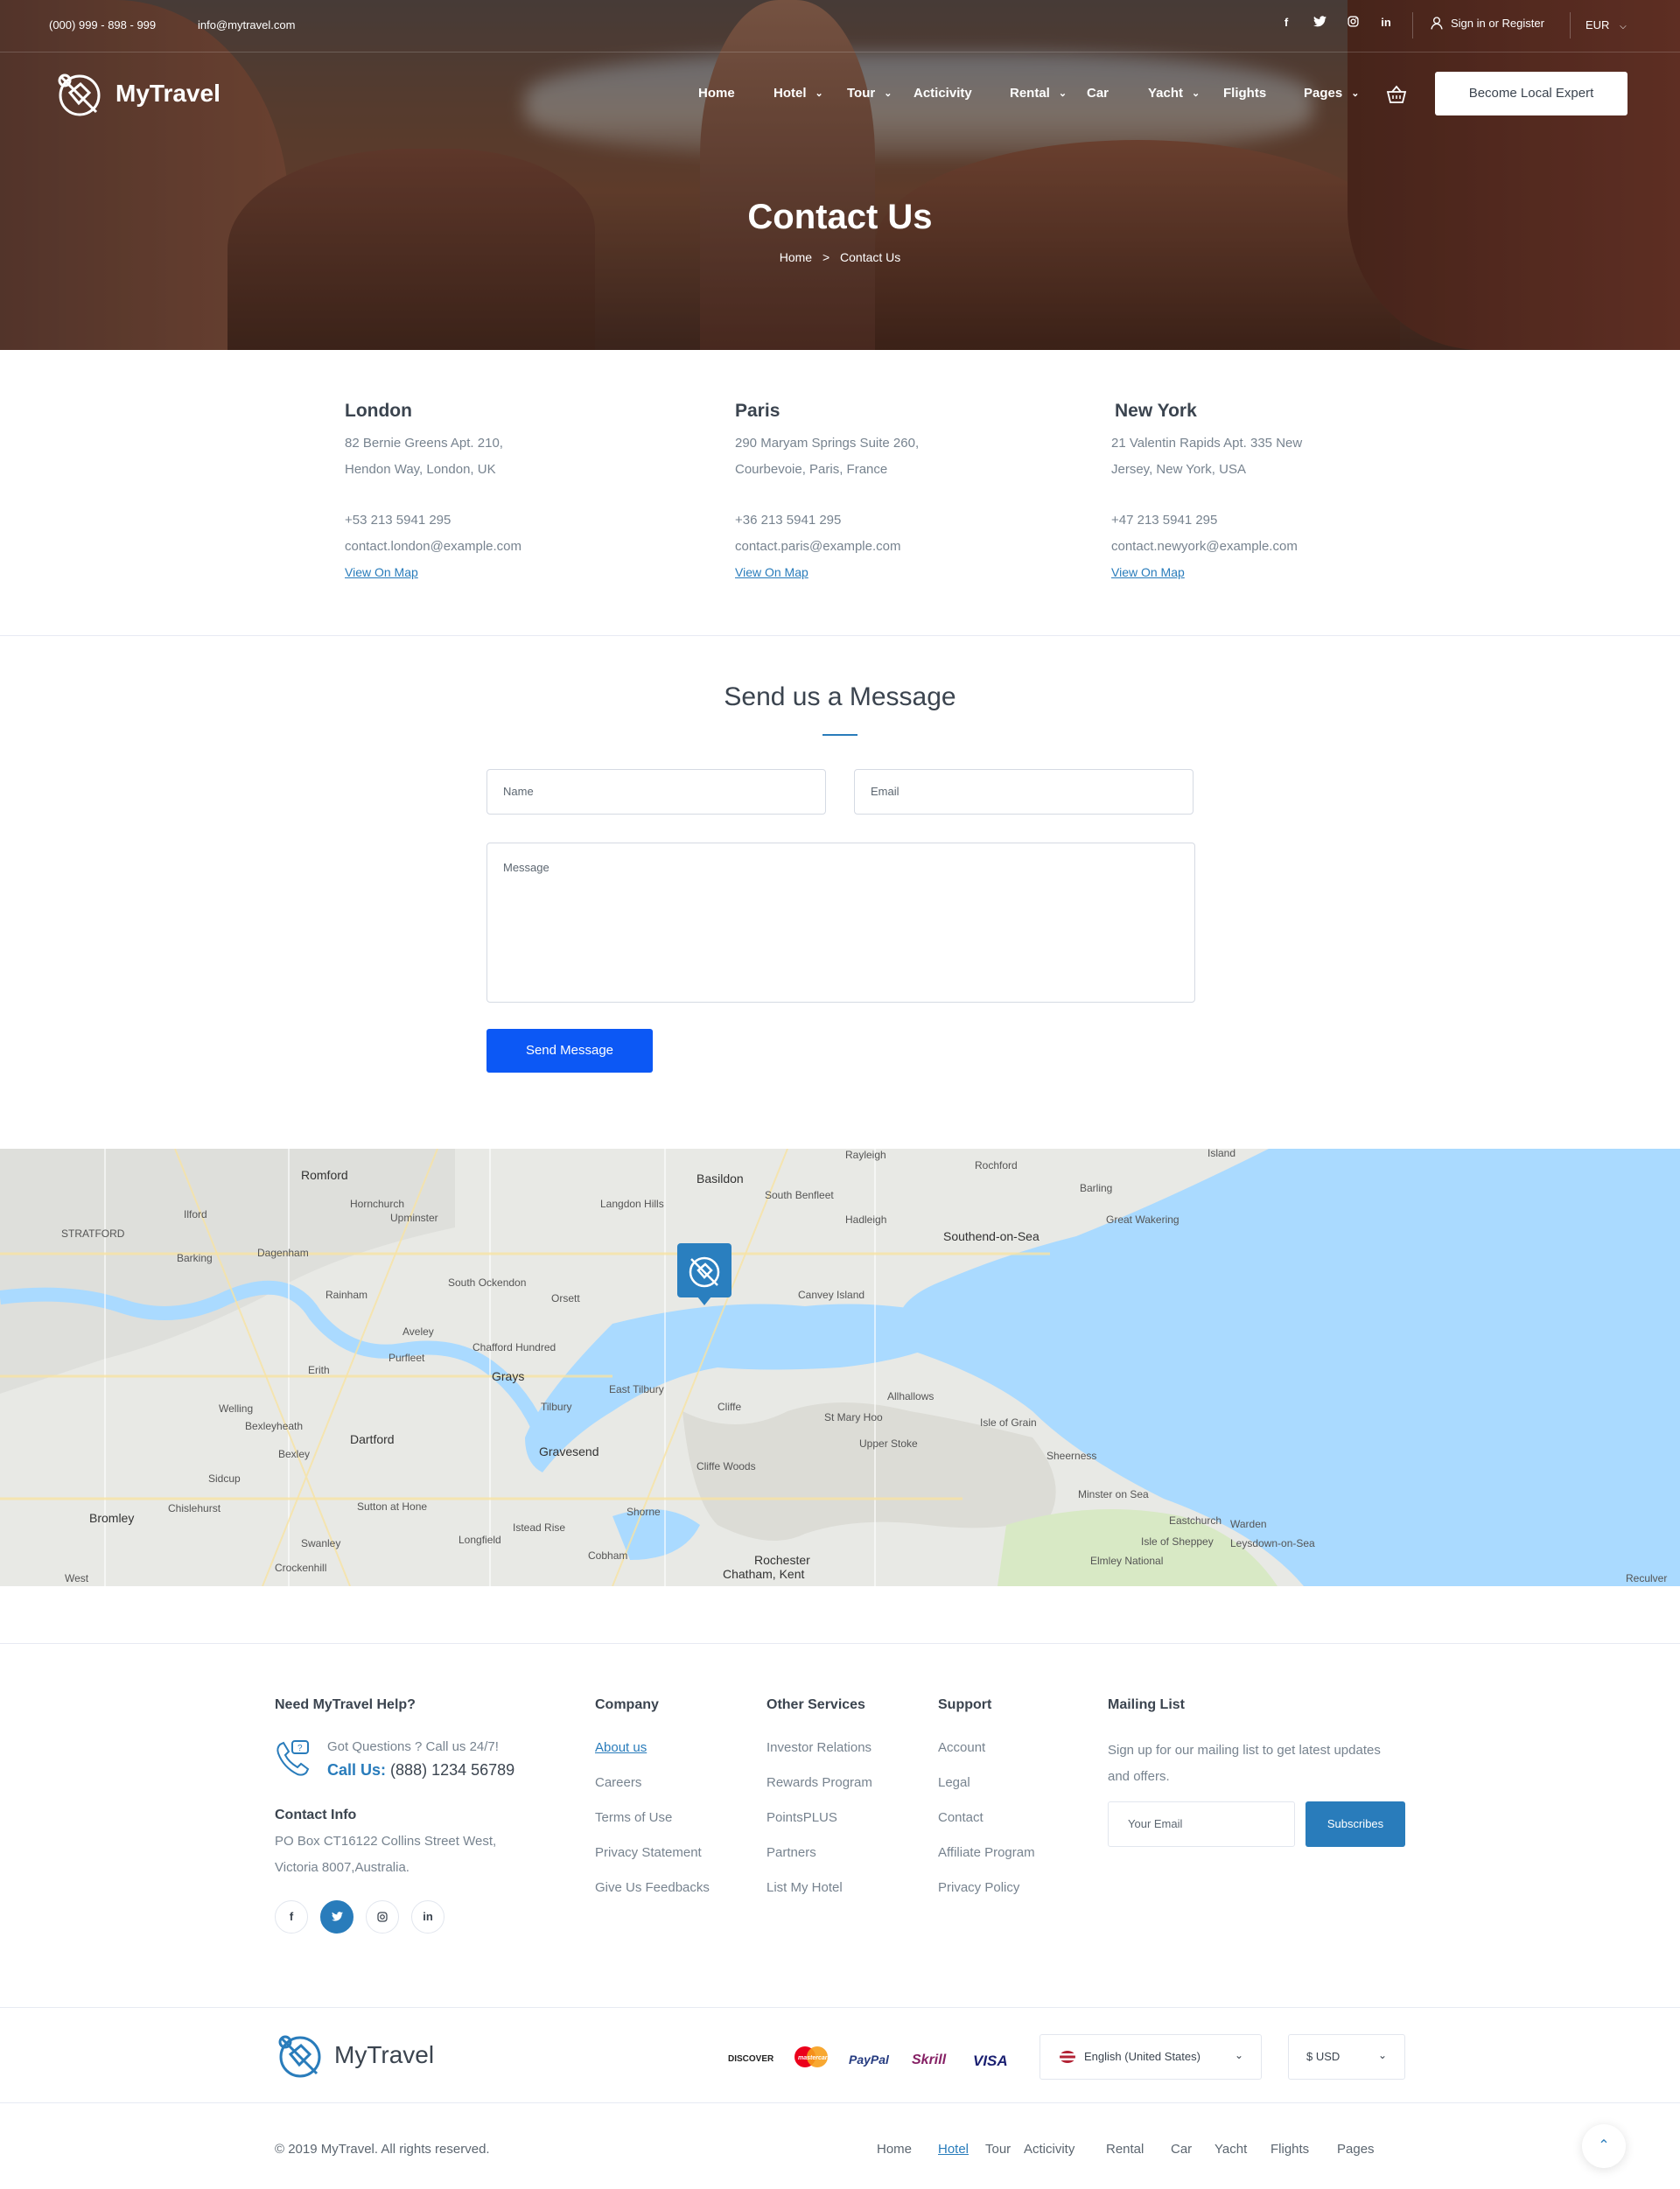  What do you see at coordinates (819, 1826) in the screenshot?
I see `footer-link: PointsPLUS` at bounding box center [819, 1826].